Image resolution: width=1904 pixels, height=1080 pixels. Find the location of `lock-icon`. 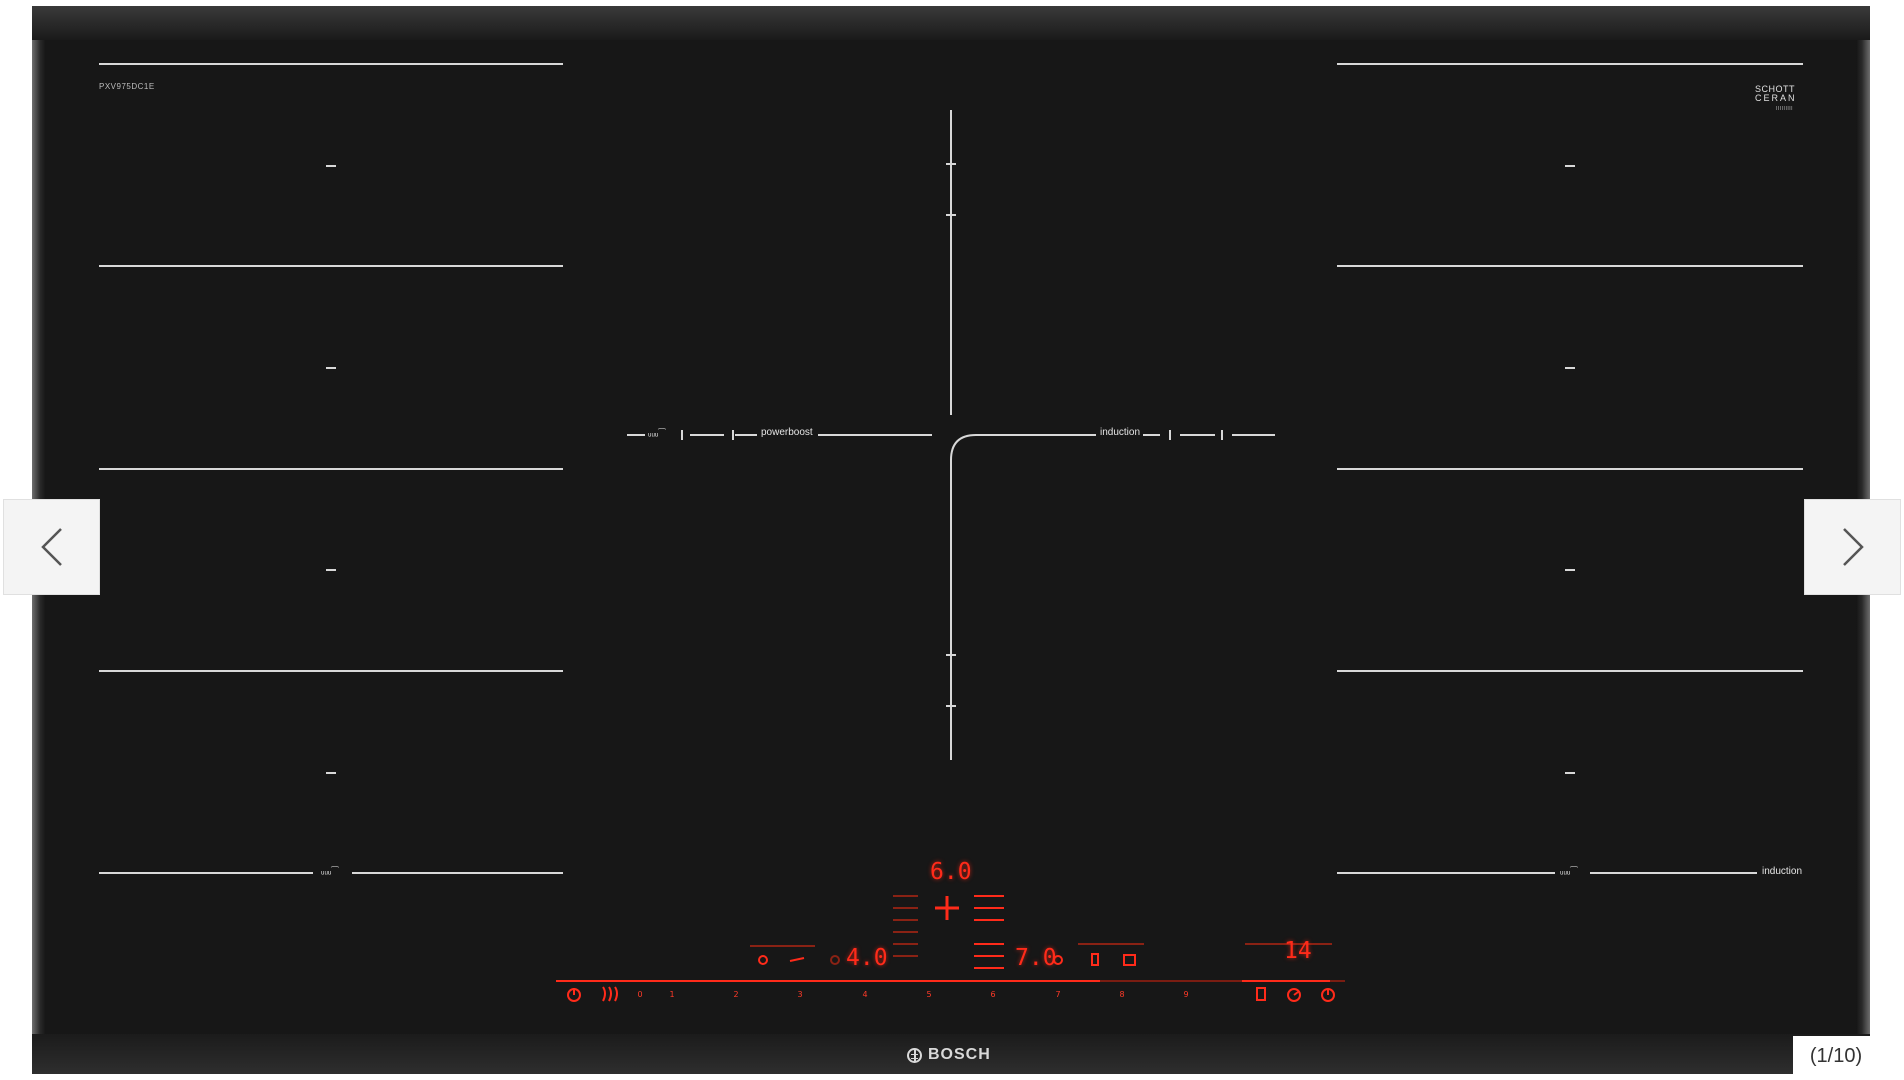

lock-icon is located at coordinates (1261, 994).